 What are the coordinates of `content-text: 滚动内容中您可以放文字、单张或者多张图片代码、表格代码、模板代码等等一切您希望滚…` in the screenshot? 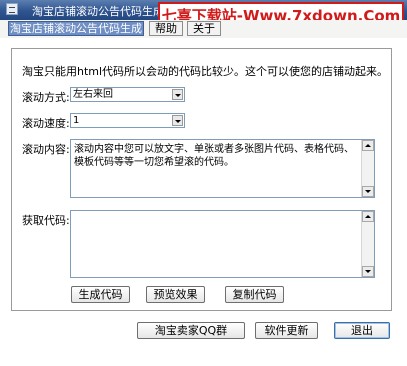 It's located at (214, 156).